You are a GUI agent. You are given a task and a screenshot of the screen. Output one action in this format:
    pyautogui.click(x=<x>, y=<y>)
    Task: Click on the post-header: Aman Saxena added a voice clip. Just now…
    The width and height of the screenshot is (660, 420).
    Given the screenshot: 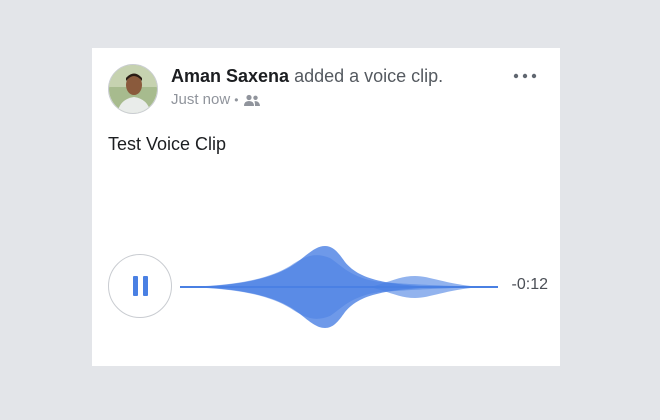 What is the action you would take?
    pyautogui.click(x=307, y=87)
    